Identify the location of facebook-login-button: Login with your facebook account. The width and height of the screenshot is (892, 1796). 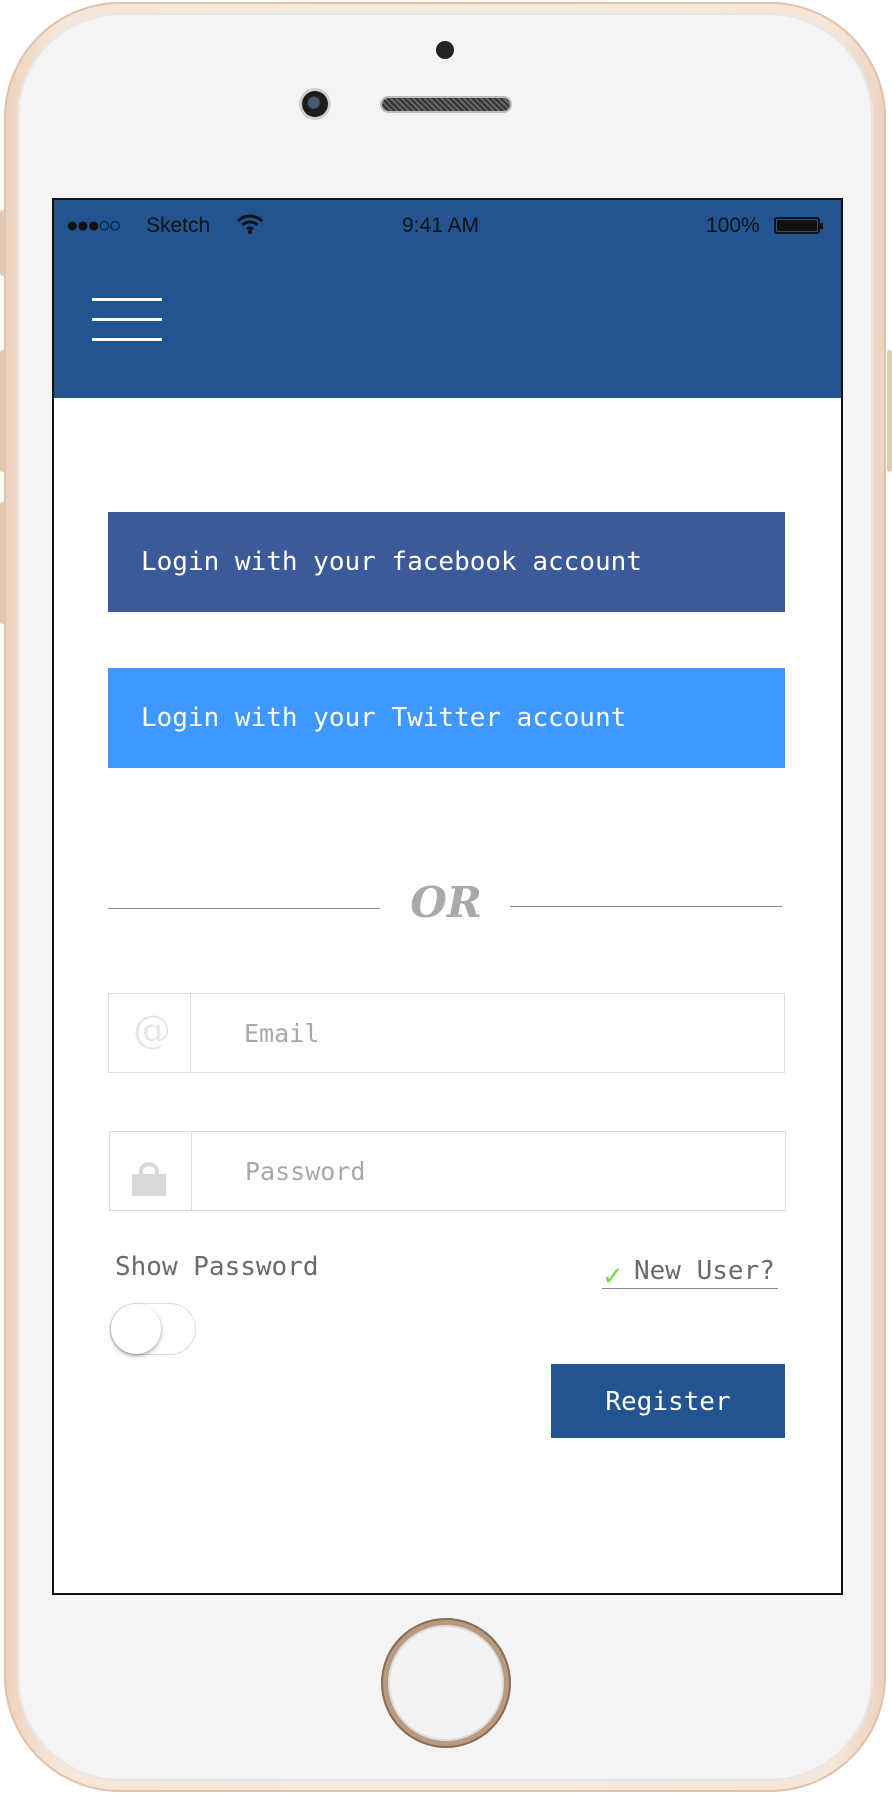
(446, 562).